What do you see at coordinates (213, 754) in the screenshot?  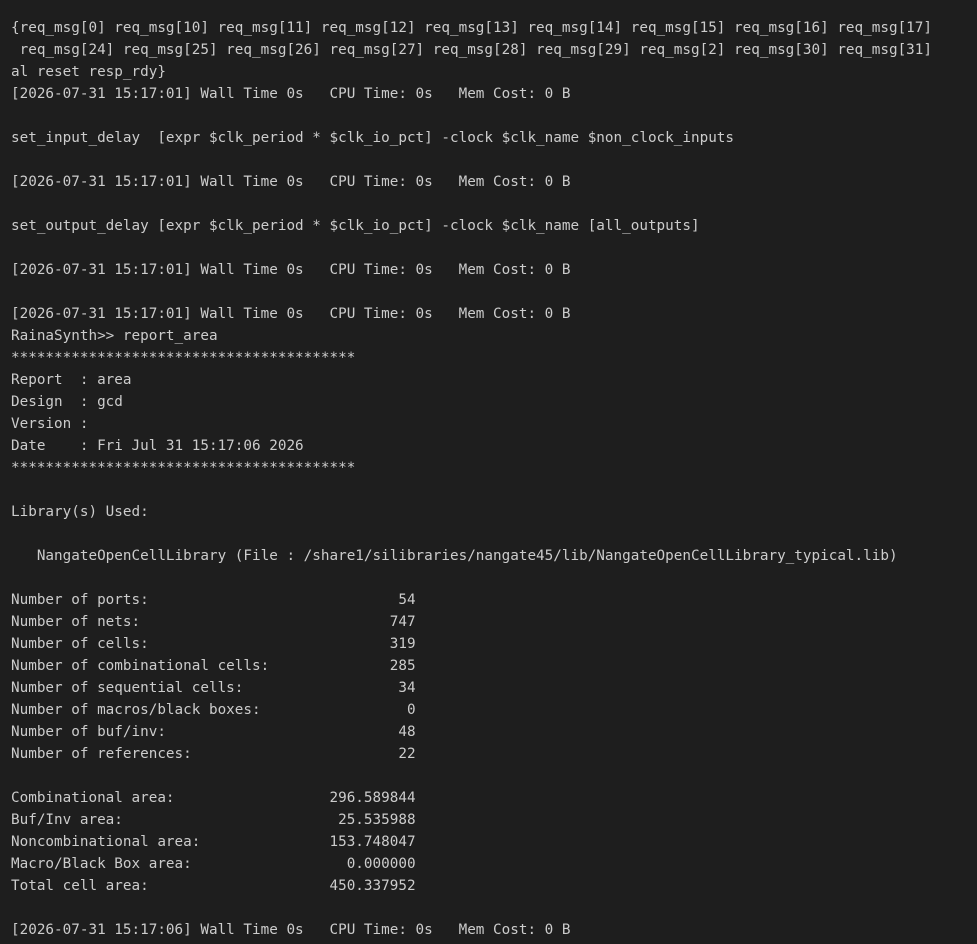 I see `terminal-line: Number of references: 22` at bounding box center [213, 754].